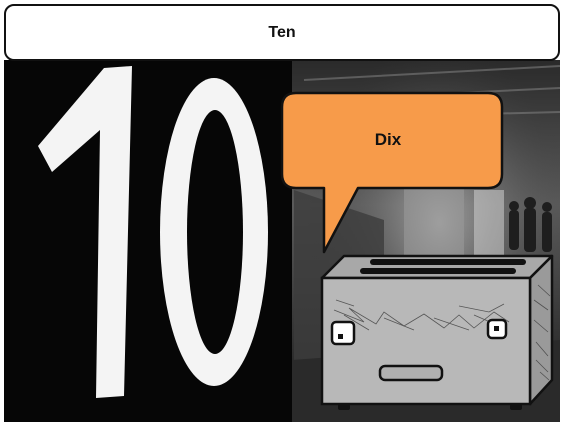  Describe the element at coordinates (388, 139) in the screenshot. I see `speech-bubble-text: Dix` at that location.